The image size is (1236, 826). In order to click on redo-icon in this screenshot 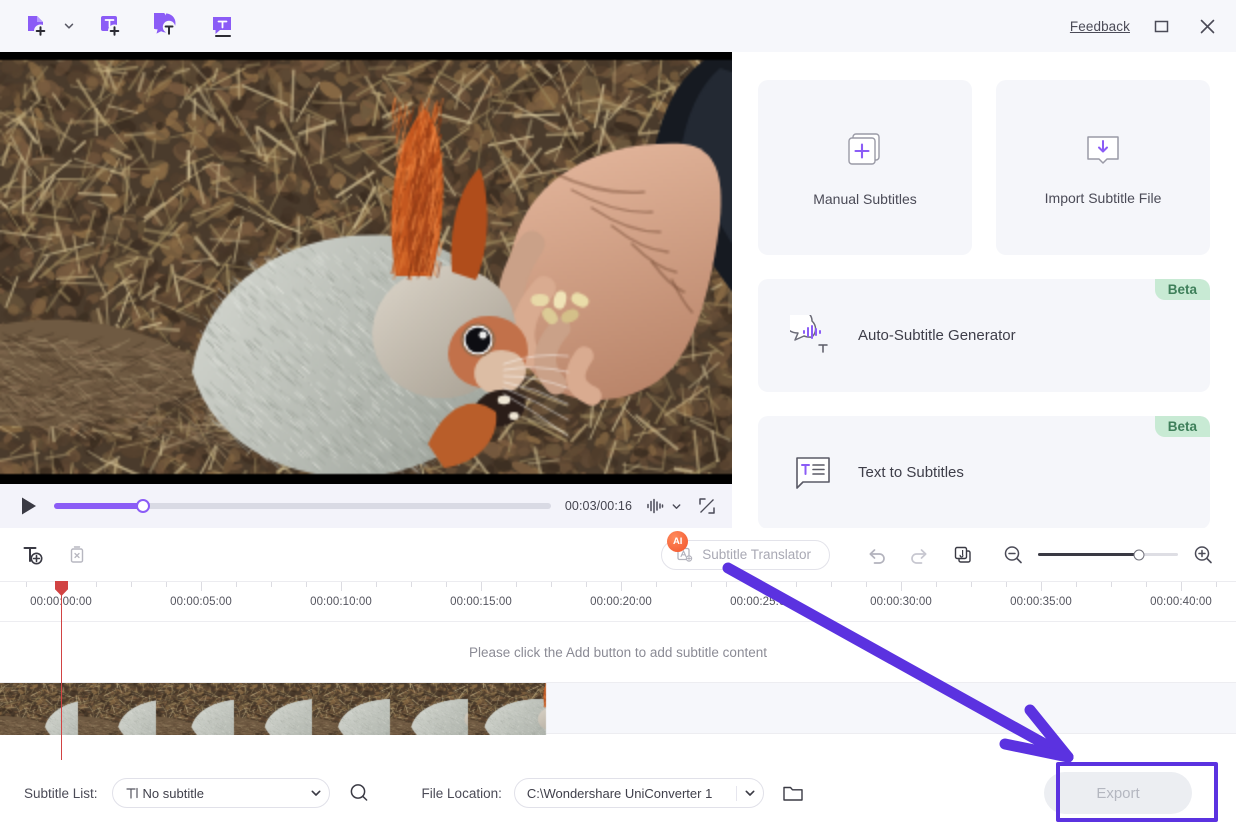, I will do `click(919, 556)`.